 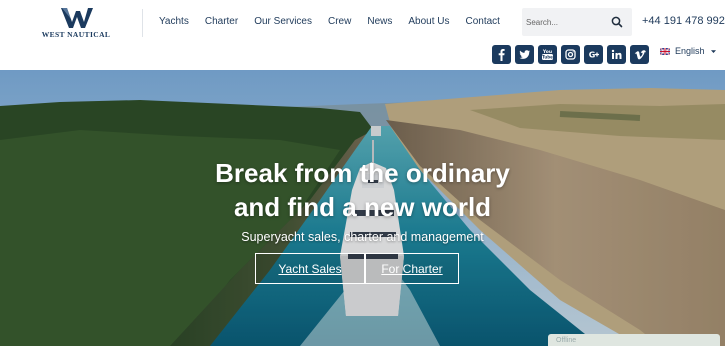 I want to click on linkedin-icon, so click(x=616, y=54).